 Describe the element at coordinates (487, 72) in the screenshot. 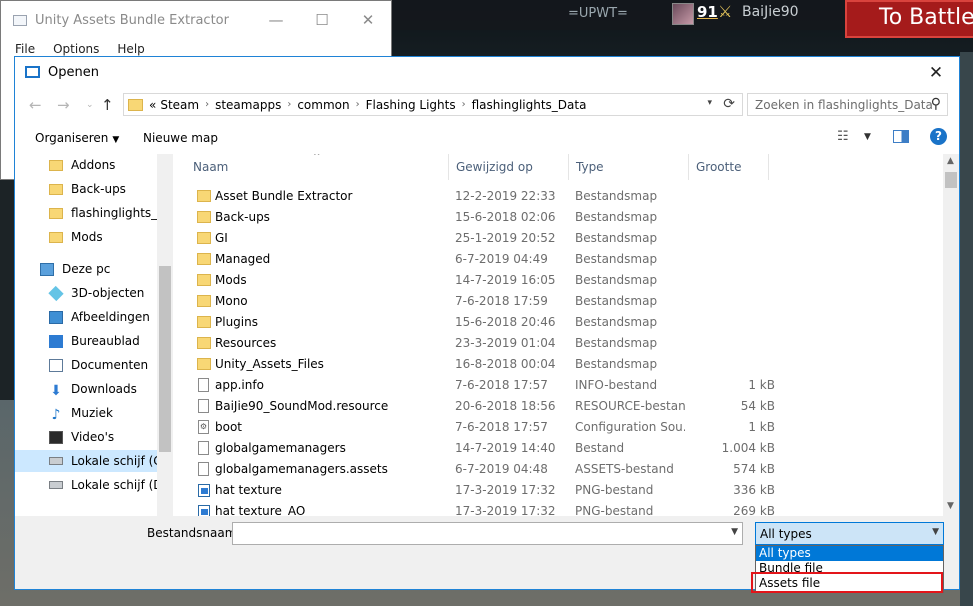

I see `dialog-title-bar: Openen` at that location.